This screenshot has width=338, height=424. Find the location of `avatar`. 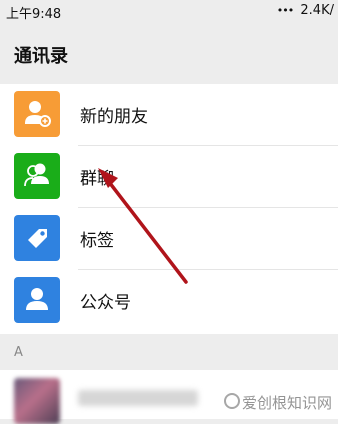

avatar is located at coordinates (37, 401).